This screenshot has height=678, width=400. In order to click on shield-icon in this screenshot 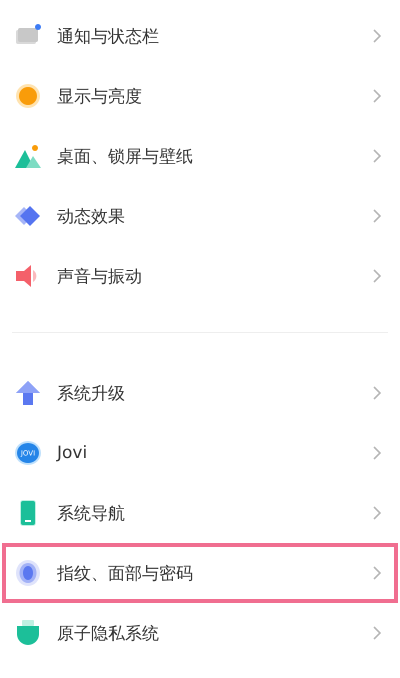, I will do `click(28, 633)`.